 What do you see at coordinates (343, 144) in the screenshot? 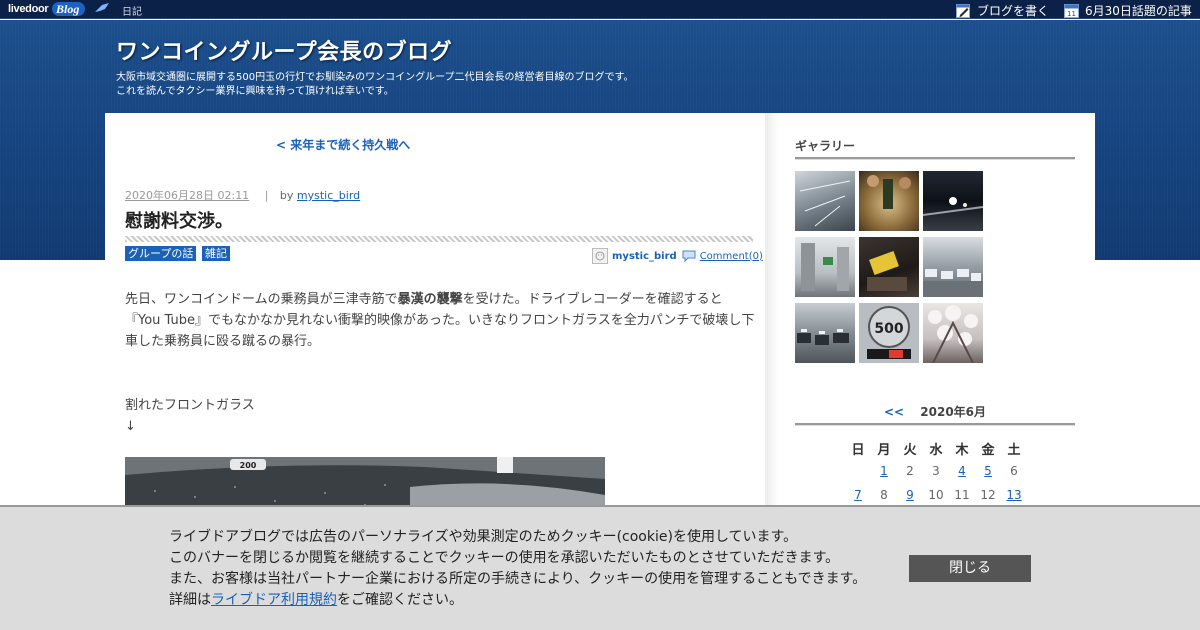
I see `previous-article-link: < 来年まで続く持久戦へ` at bounding box center [343, 144].